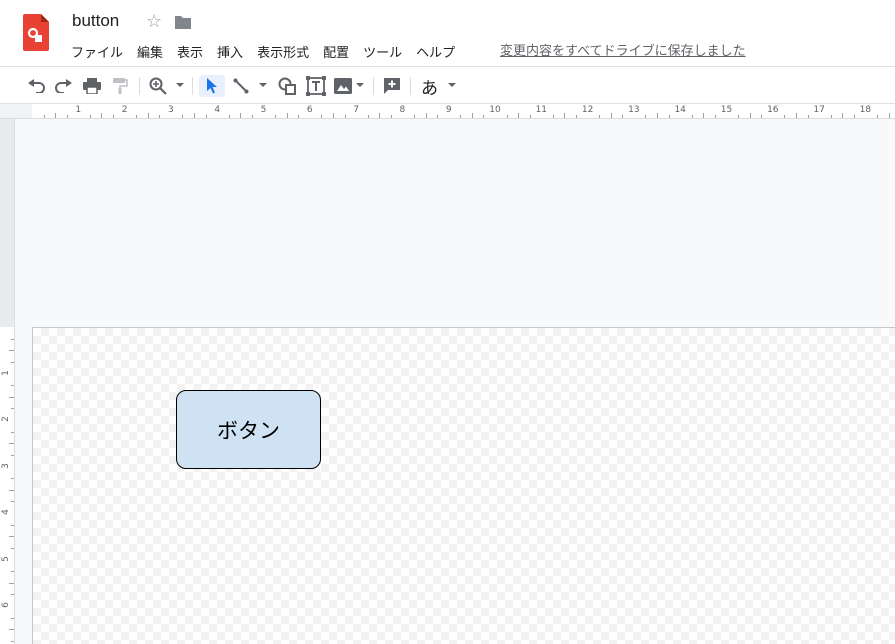 The width and height of the screenshot is (895, 644). I want to click on text-style-button: あ, so click(429, 86).